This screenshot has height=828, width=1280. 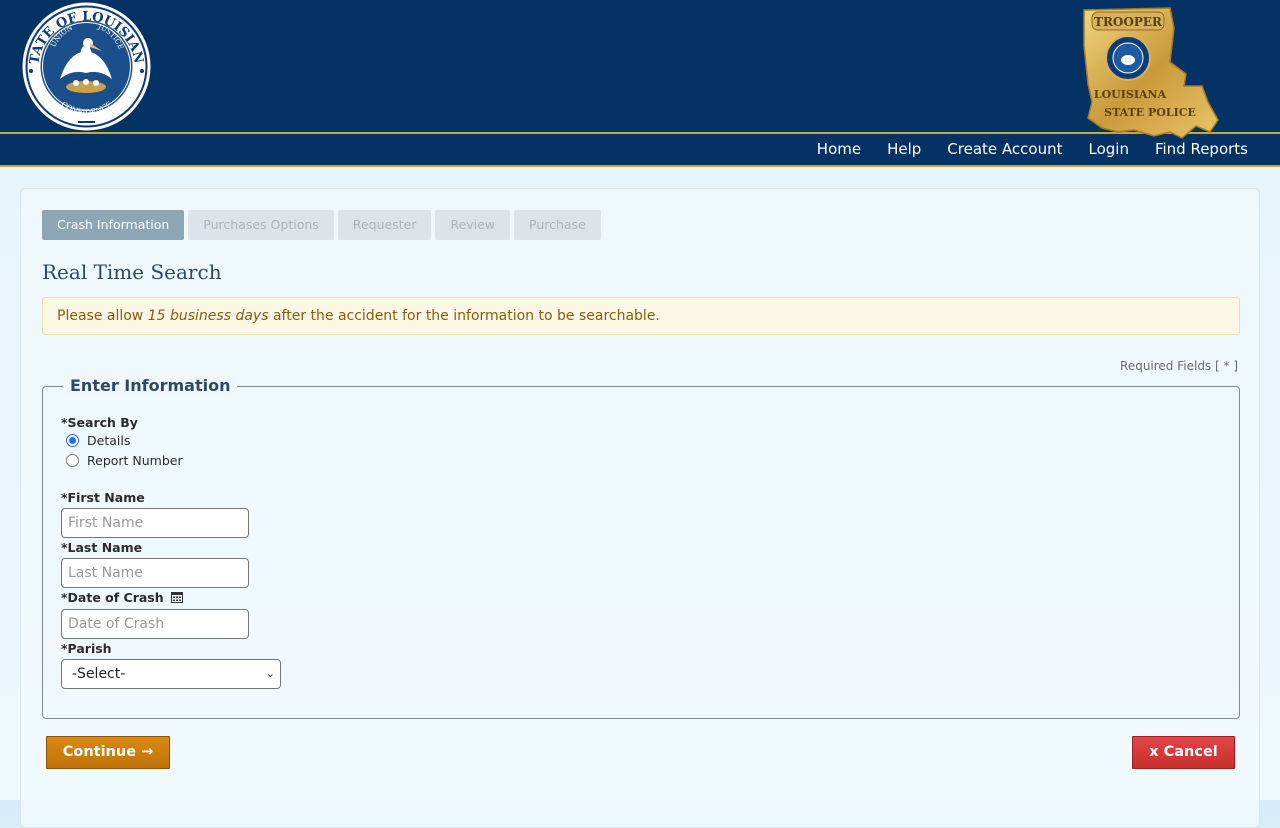 What do you see at coordinates (72, 460) in the screenshot?
I see `radio-report-number` at bounding box center [72, 460].